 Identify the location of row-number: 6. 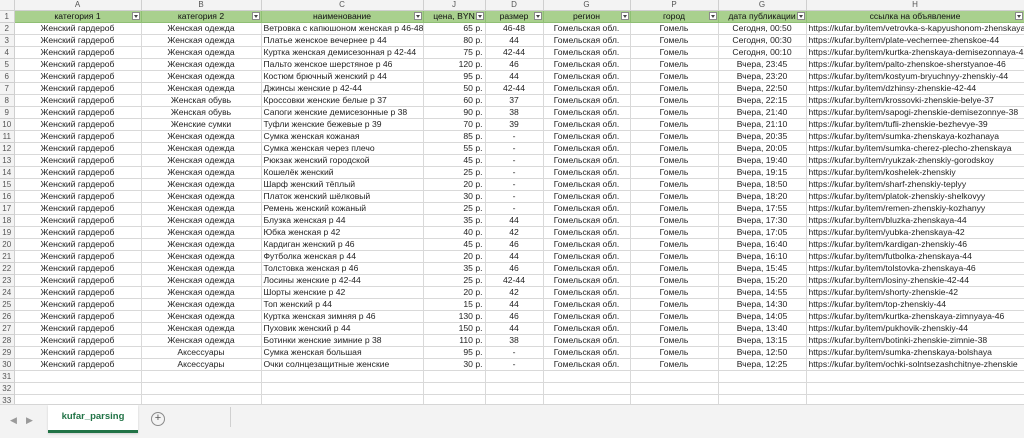
(7, 76).